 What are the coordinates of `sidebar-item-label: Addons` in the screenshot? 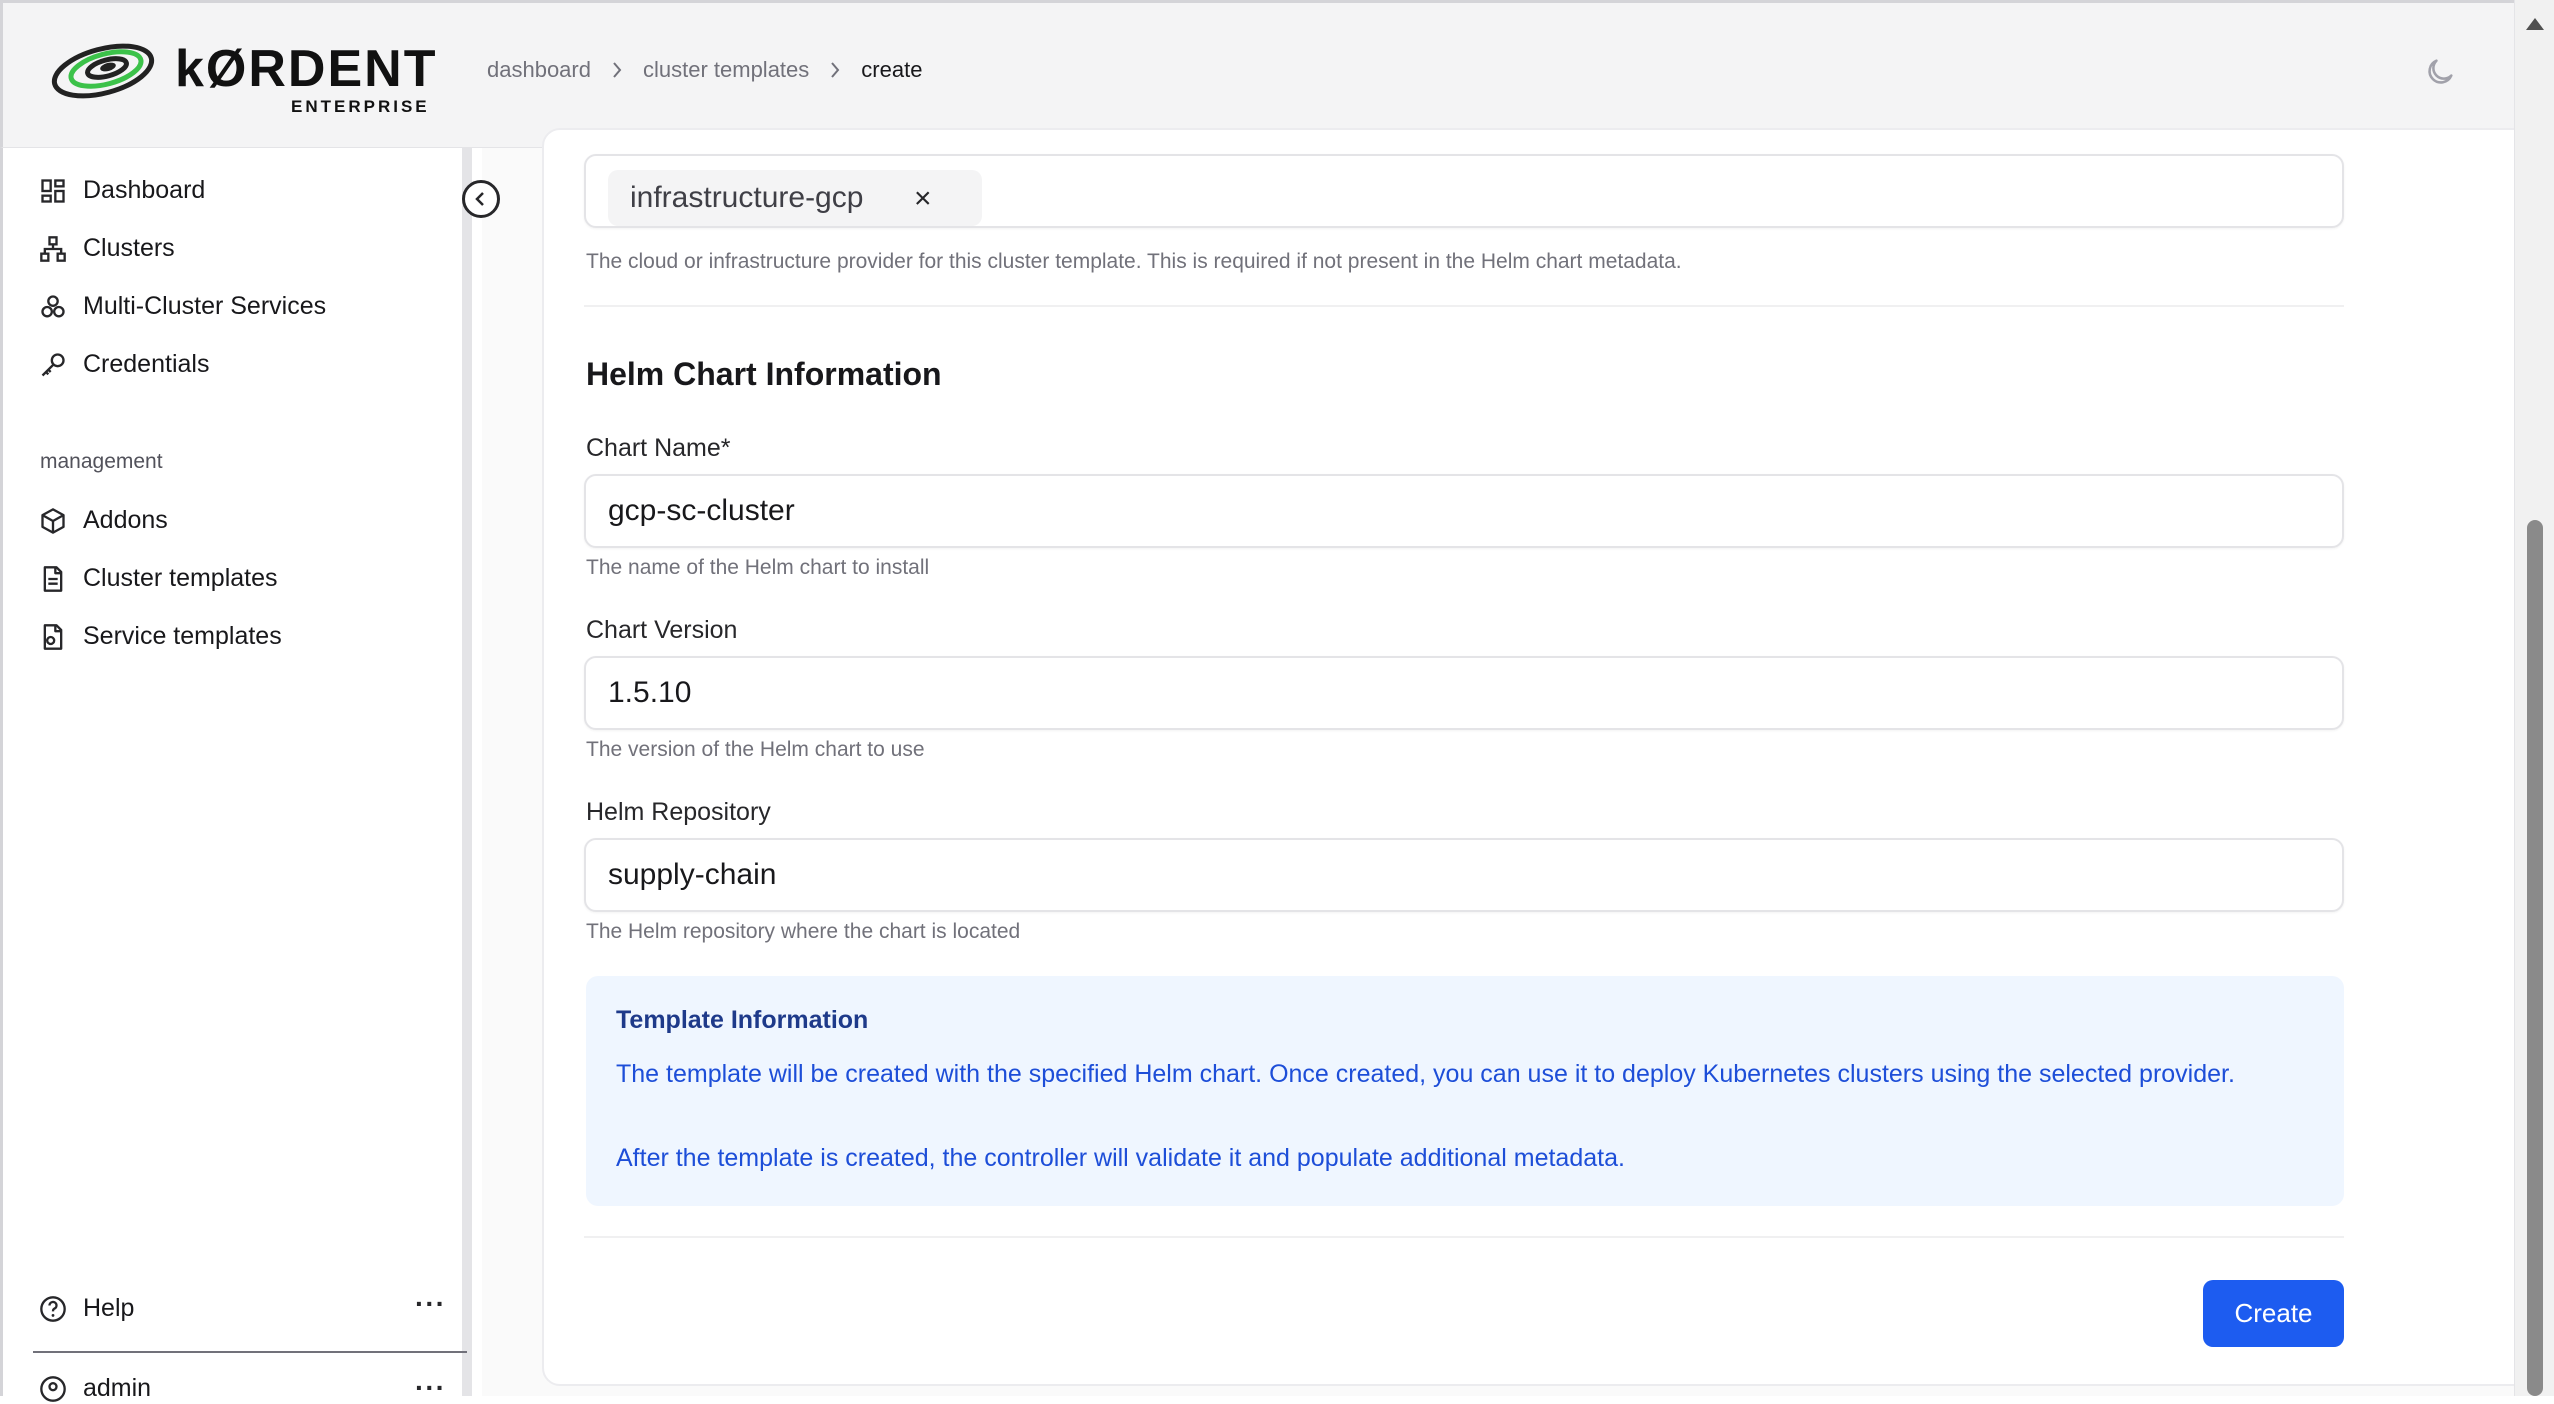 It's located at (125, 520).